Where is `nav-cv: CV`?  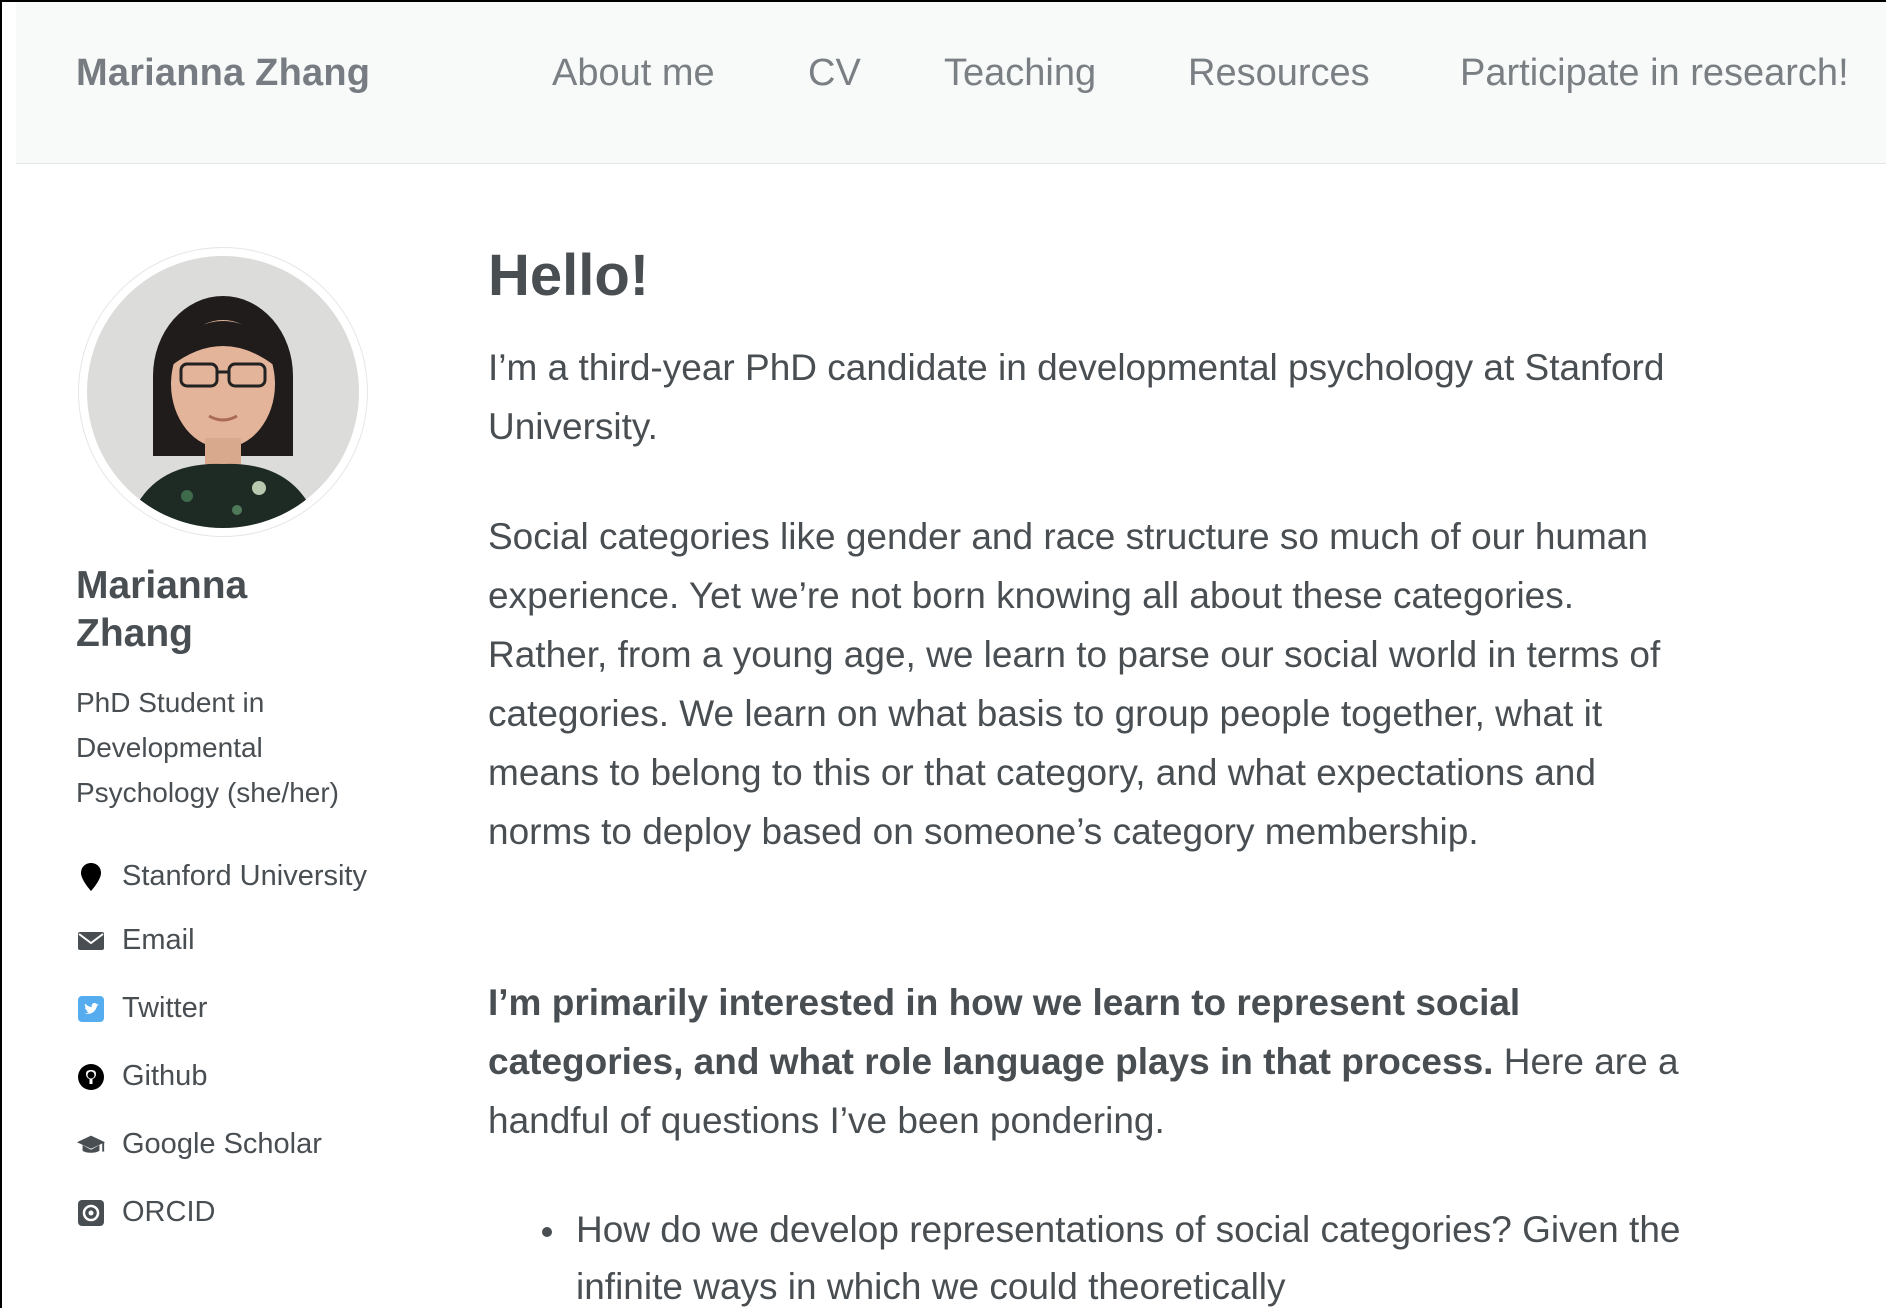 nav-cv: CV is located at coordinates (834, 73).